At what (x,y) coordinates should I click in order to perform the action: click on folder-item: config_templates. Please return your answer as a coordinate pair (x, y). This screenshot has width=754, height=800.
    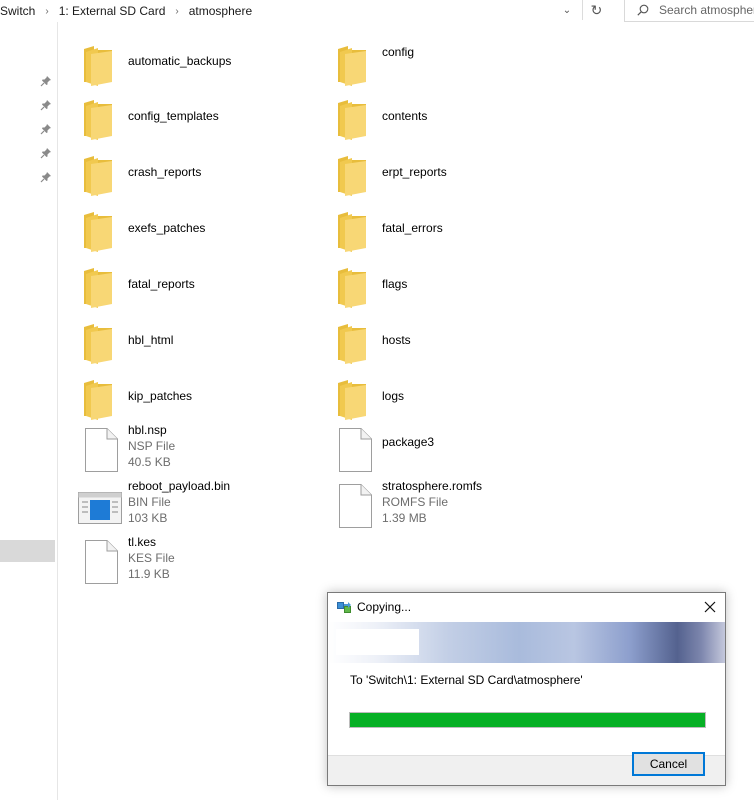
    Looking at the image, I should click on (197, 121).